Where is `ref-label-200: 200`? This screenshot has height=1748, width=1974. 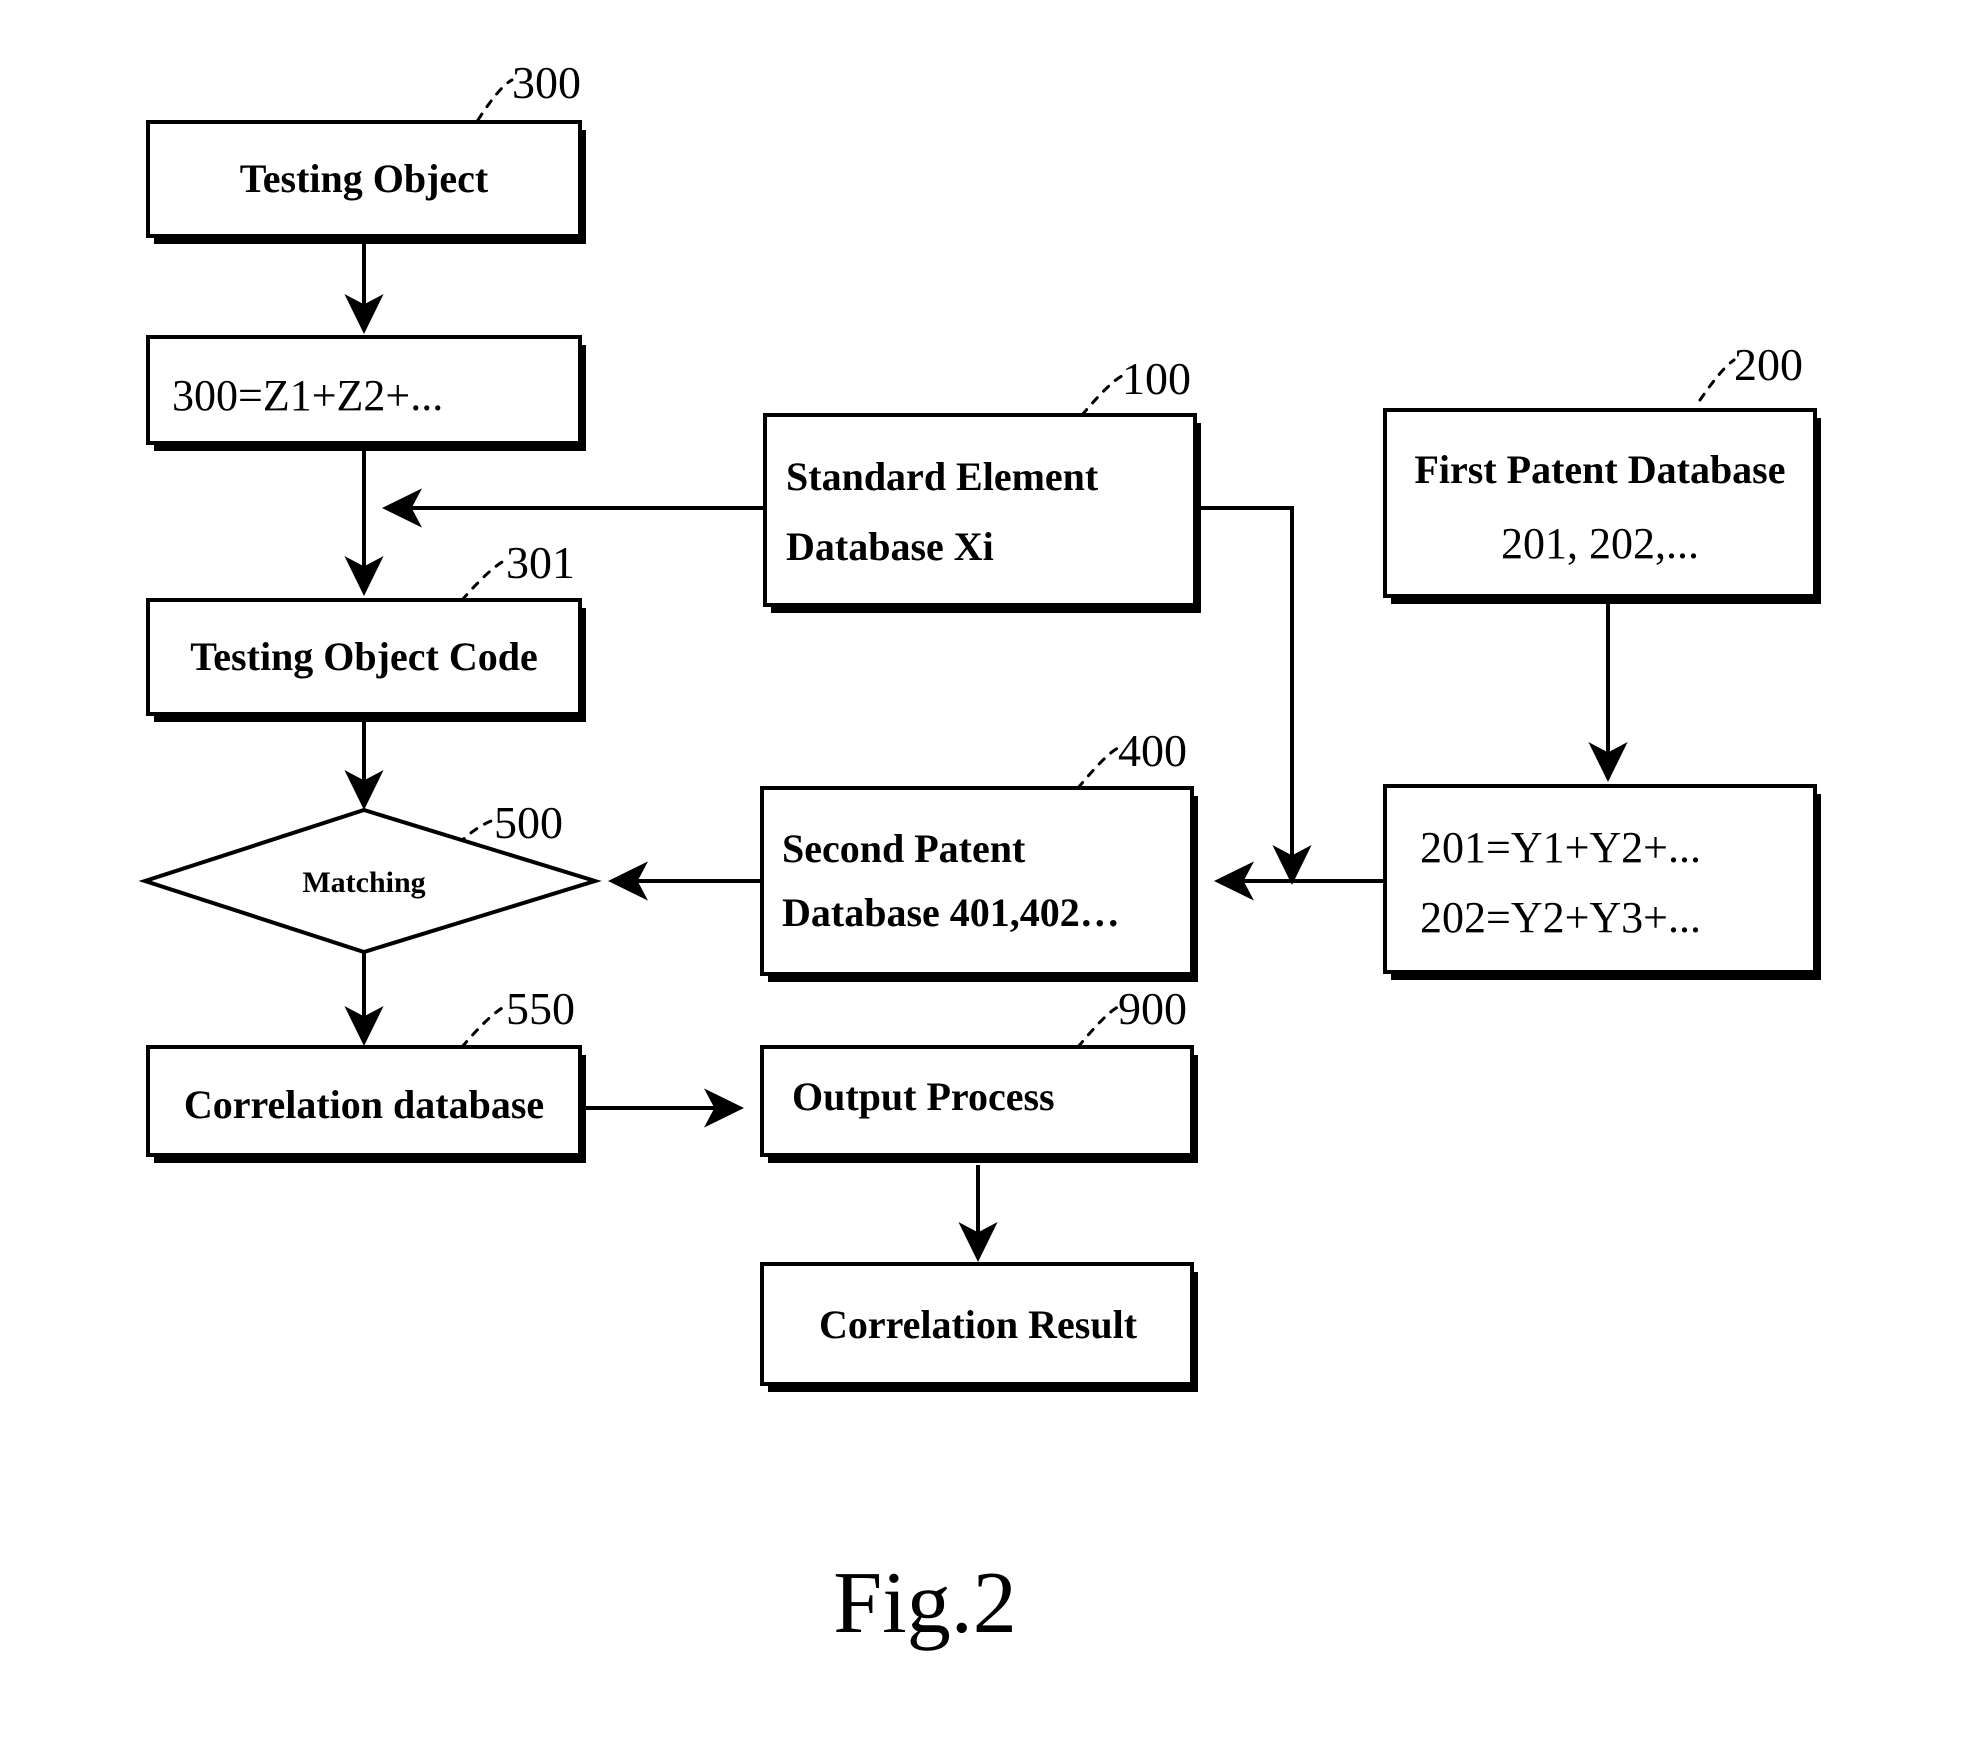 ref-label-200: 200 is located at coordinates (1768, 364).